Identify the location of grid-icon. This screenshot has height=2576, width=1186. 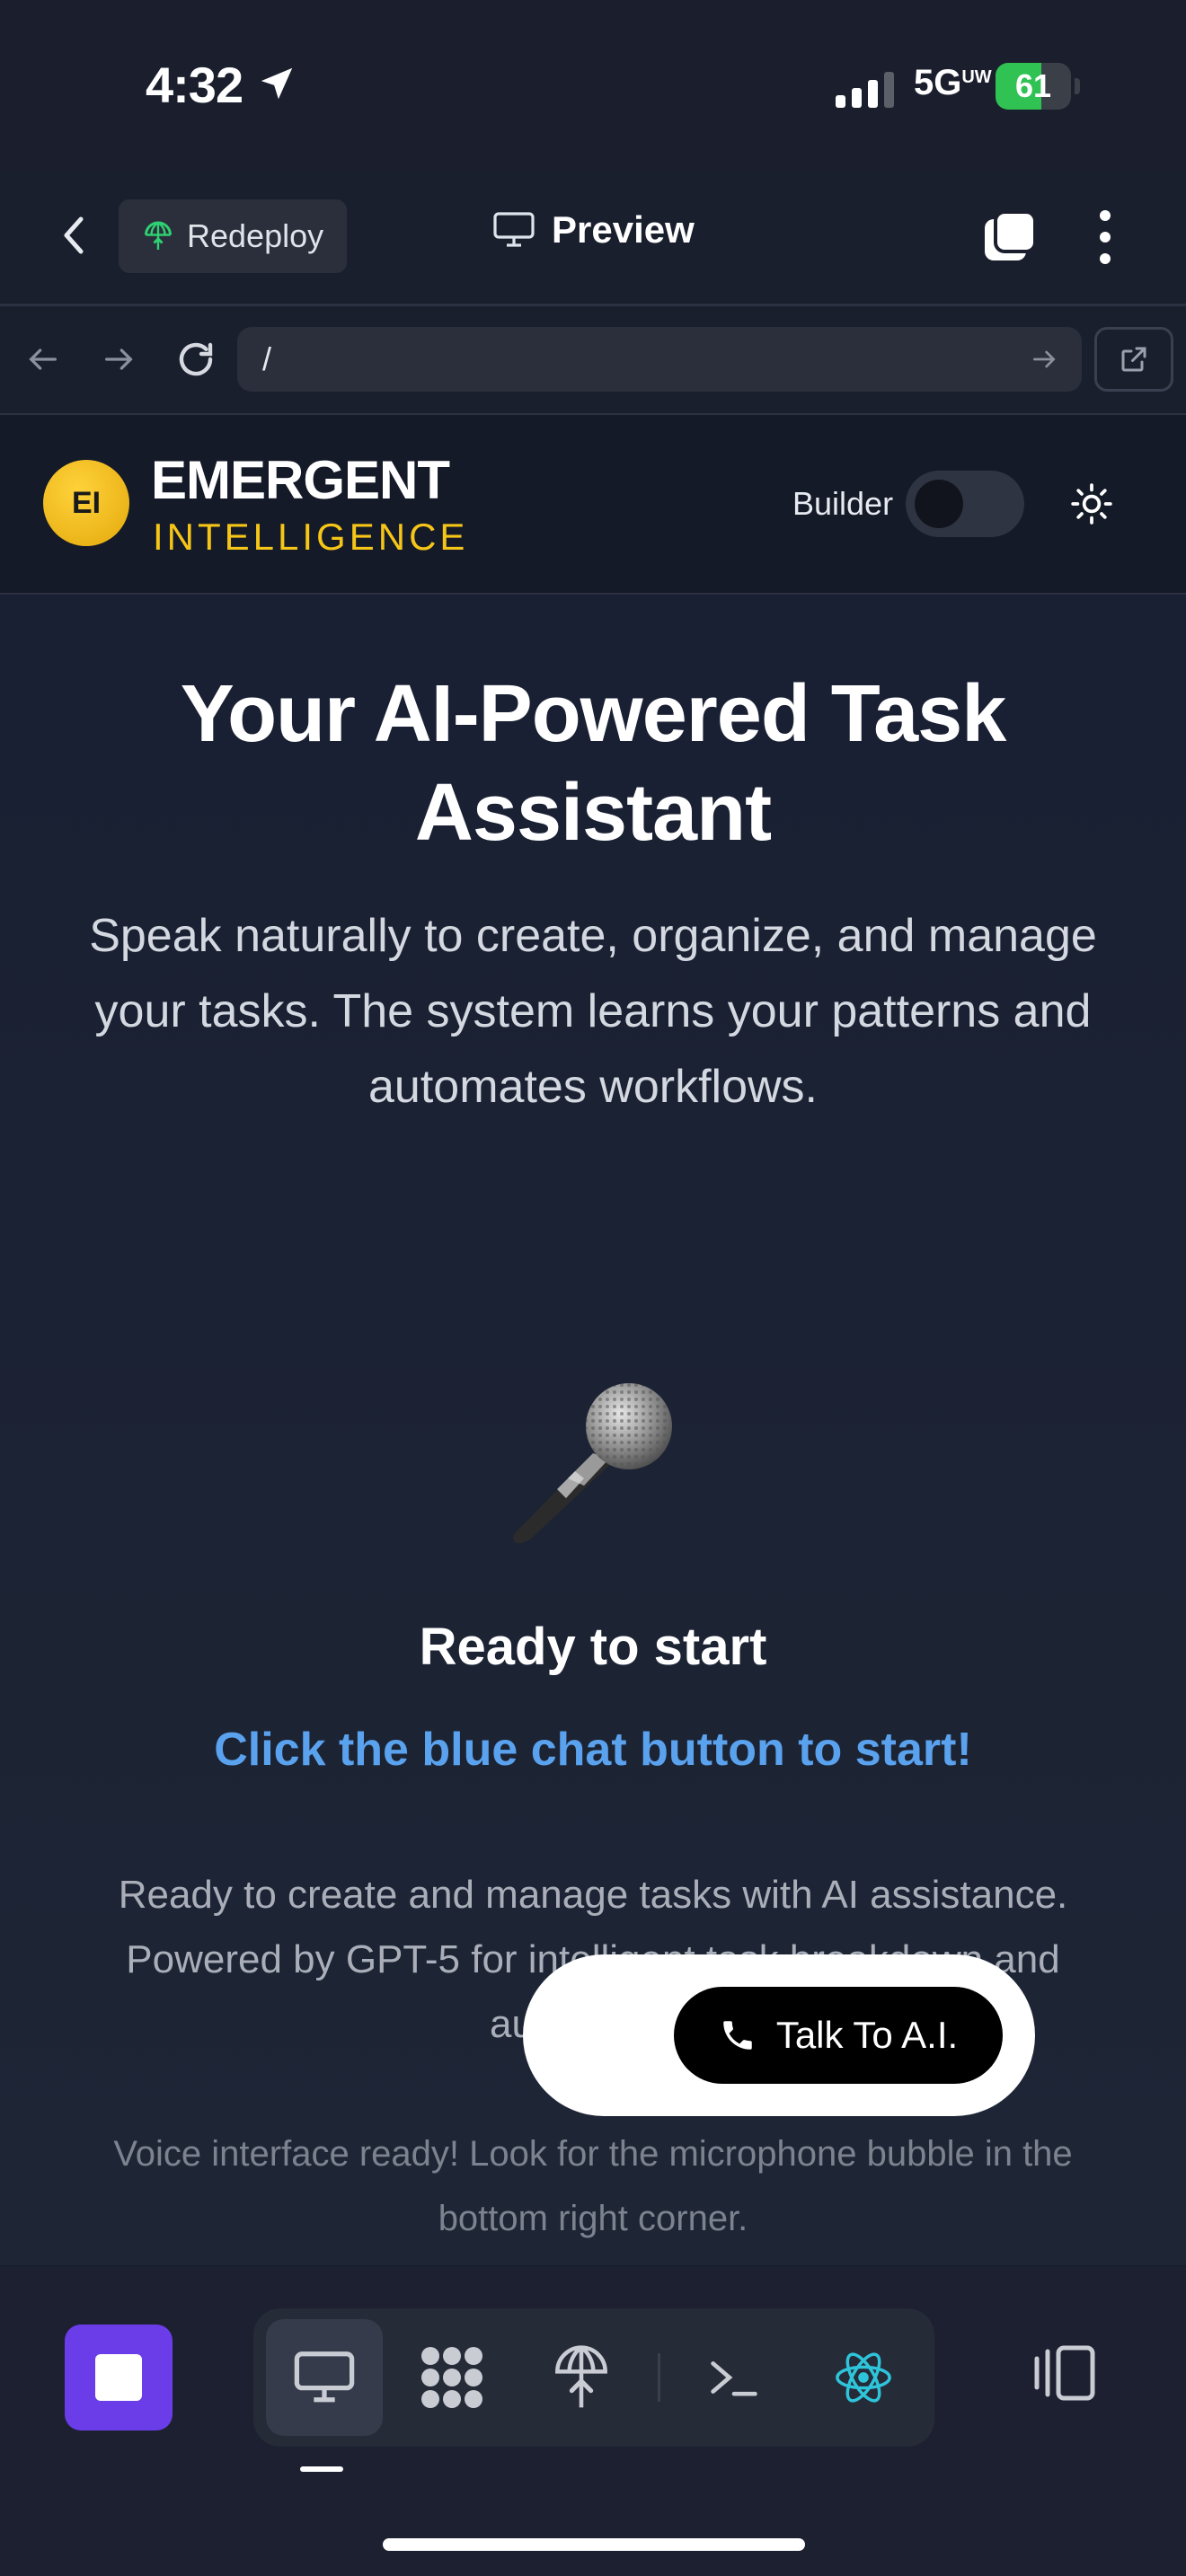
(451, 2377).